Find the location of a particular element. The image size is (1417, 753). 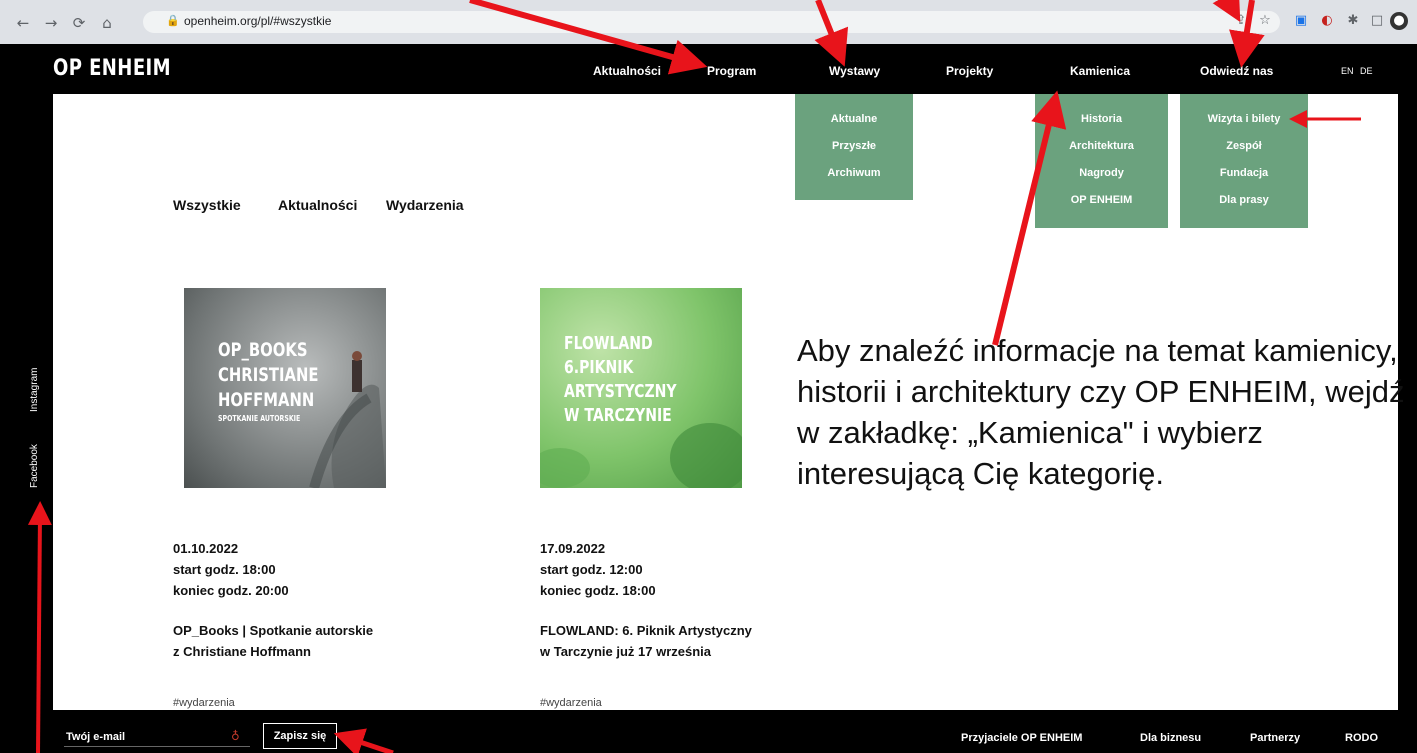

nav-program: Program is located at coordinates (731, 71).